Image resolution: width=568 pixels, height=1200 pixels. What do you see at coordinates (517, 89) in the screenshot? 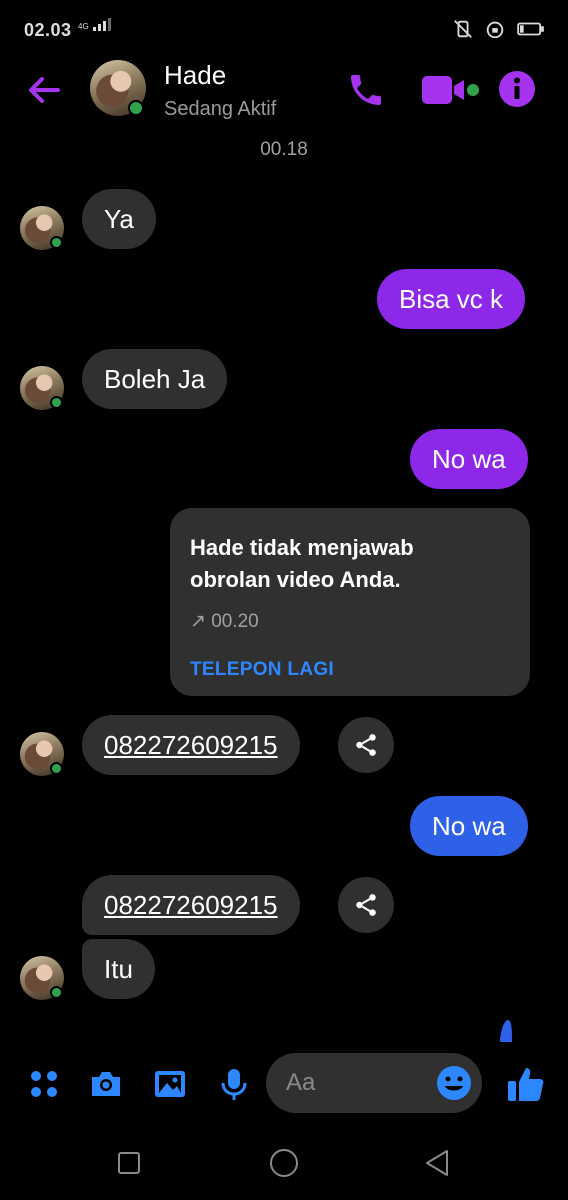
I see `info-icon` at bounding box center [517, 89].